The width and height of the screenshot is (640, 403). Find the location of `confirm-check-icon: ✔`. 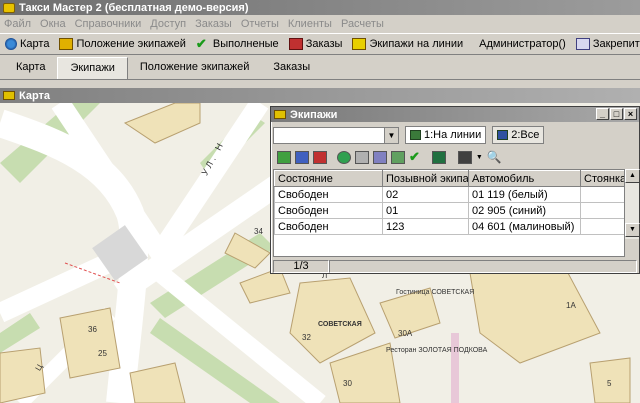

confirm-check-icon: ✔ is located at coordinates (414, 157).